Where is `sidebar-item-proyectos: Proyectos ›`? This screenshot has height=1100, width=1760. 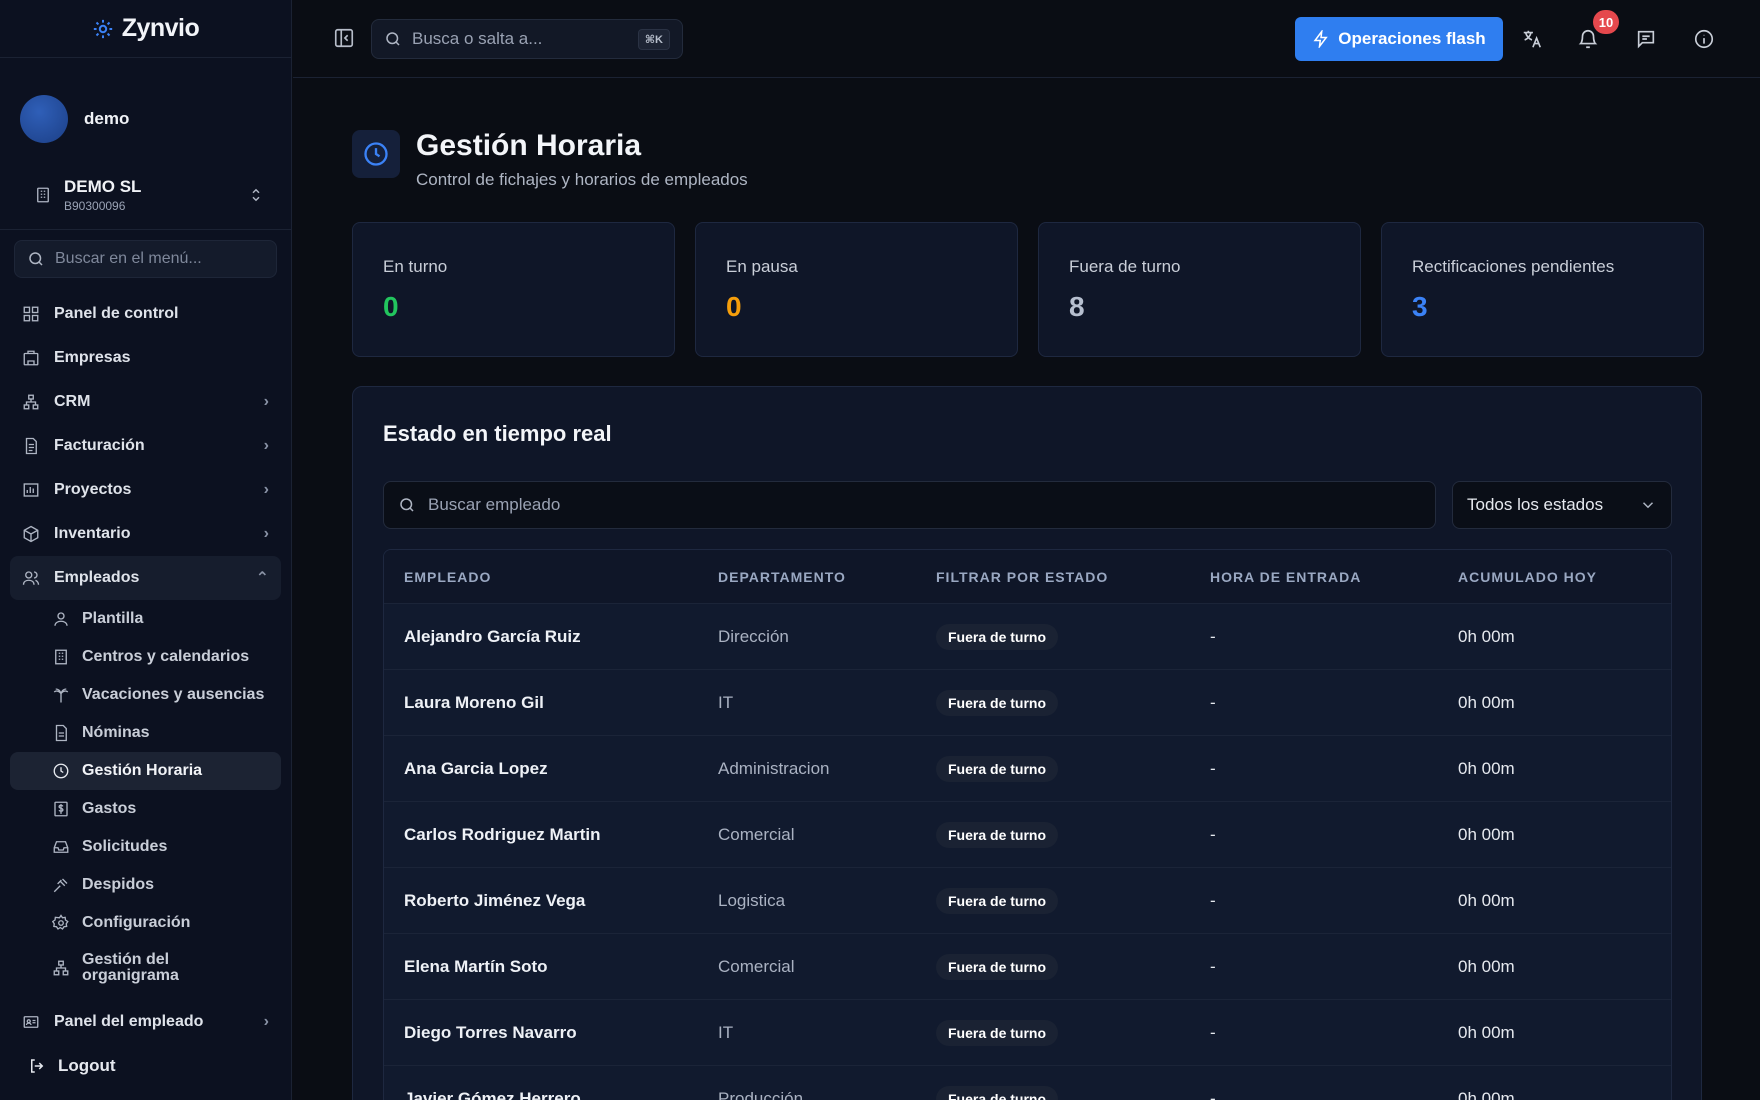
sidebar-item-proyectos: Proyectos › is located at coordinates (145, 490).